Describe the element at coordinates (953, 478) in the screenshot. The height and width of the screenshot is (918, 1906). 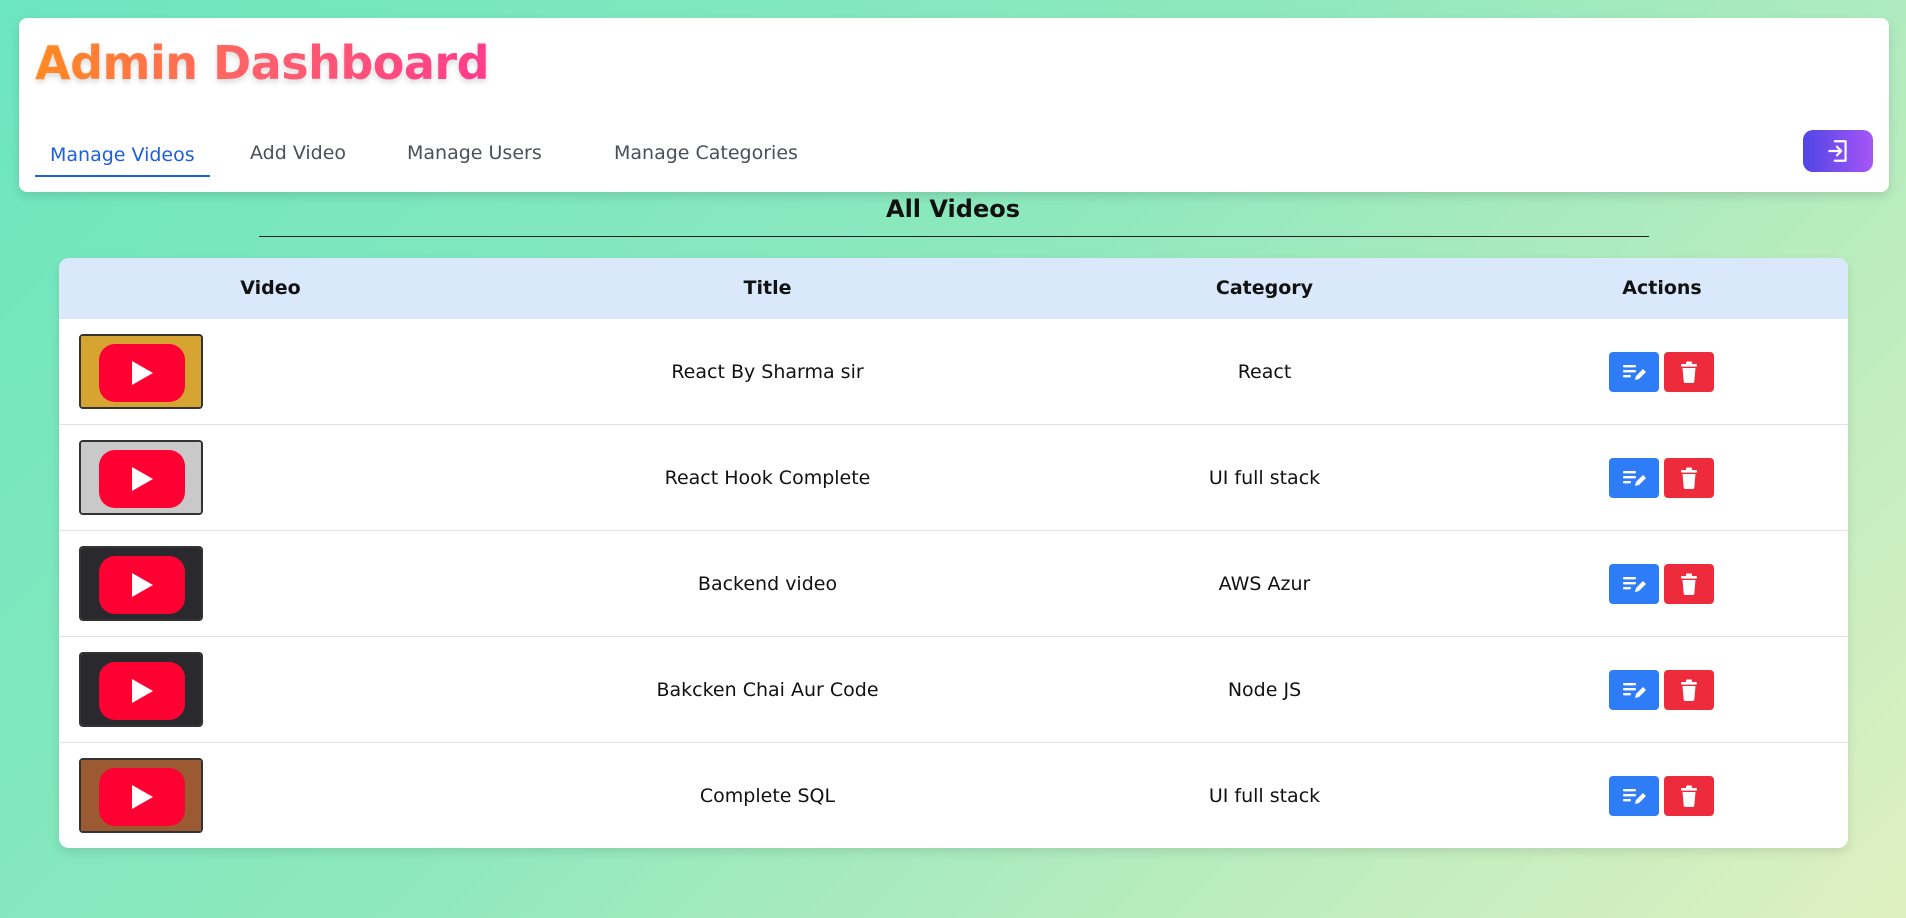
I see `table-row: React Hook Complete UI full stack` at that location.